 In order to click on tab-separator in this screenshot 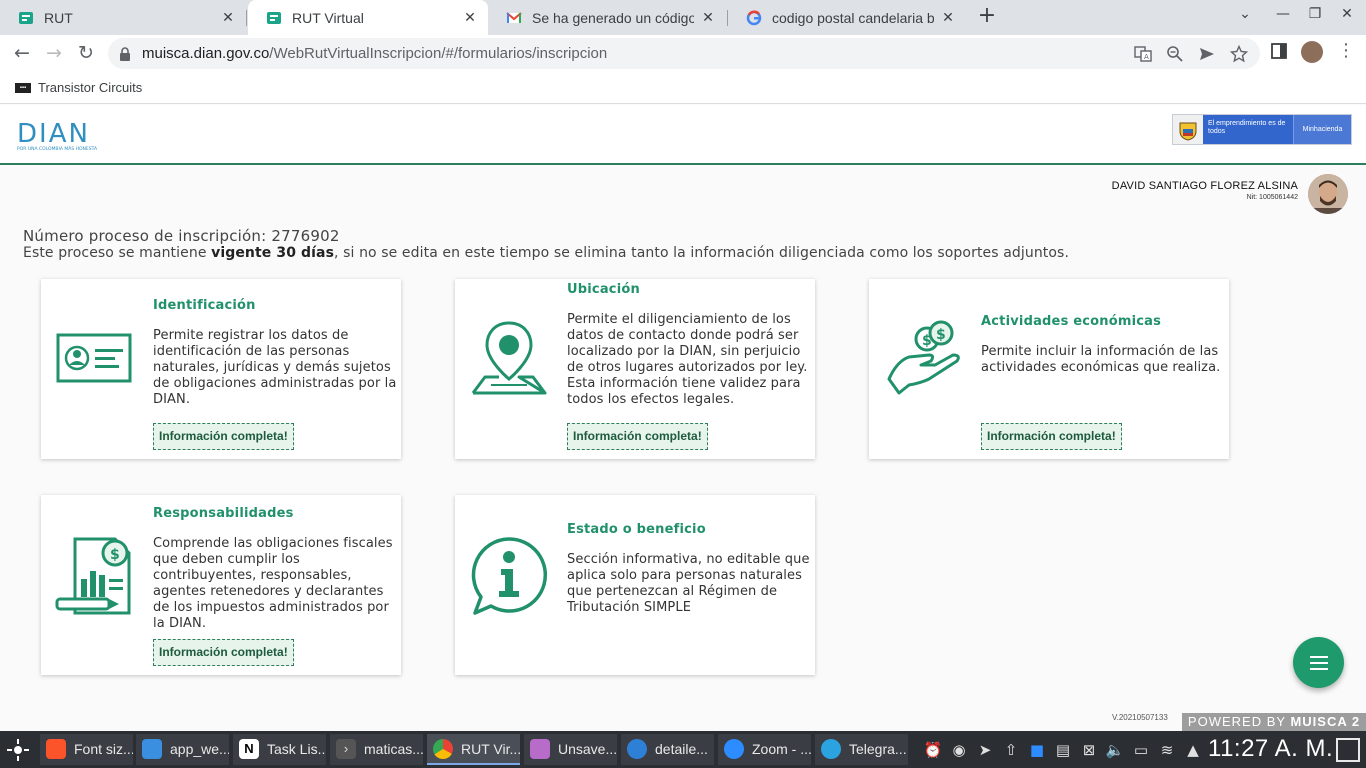, I will do `click(246, 18)`.